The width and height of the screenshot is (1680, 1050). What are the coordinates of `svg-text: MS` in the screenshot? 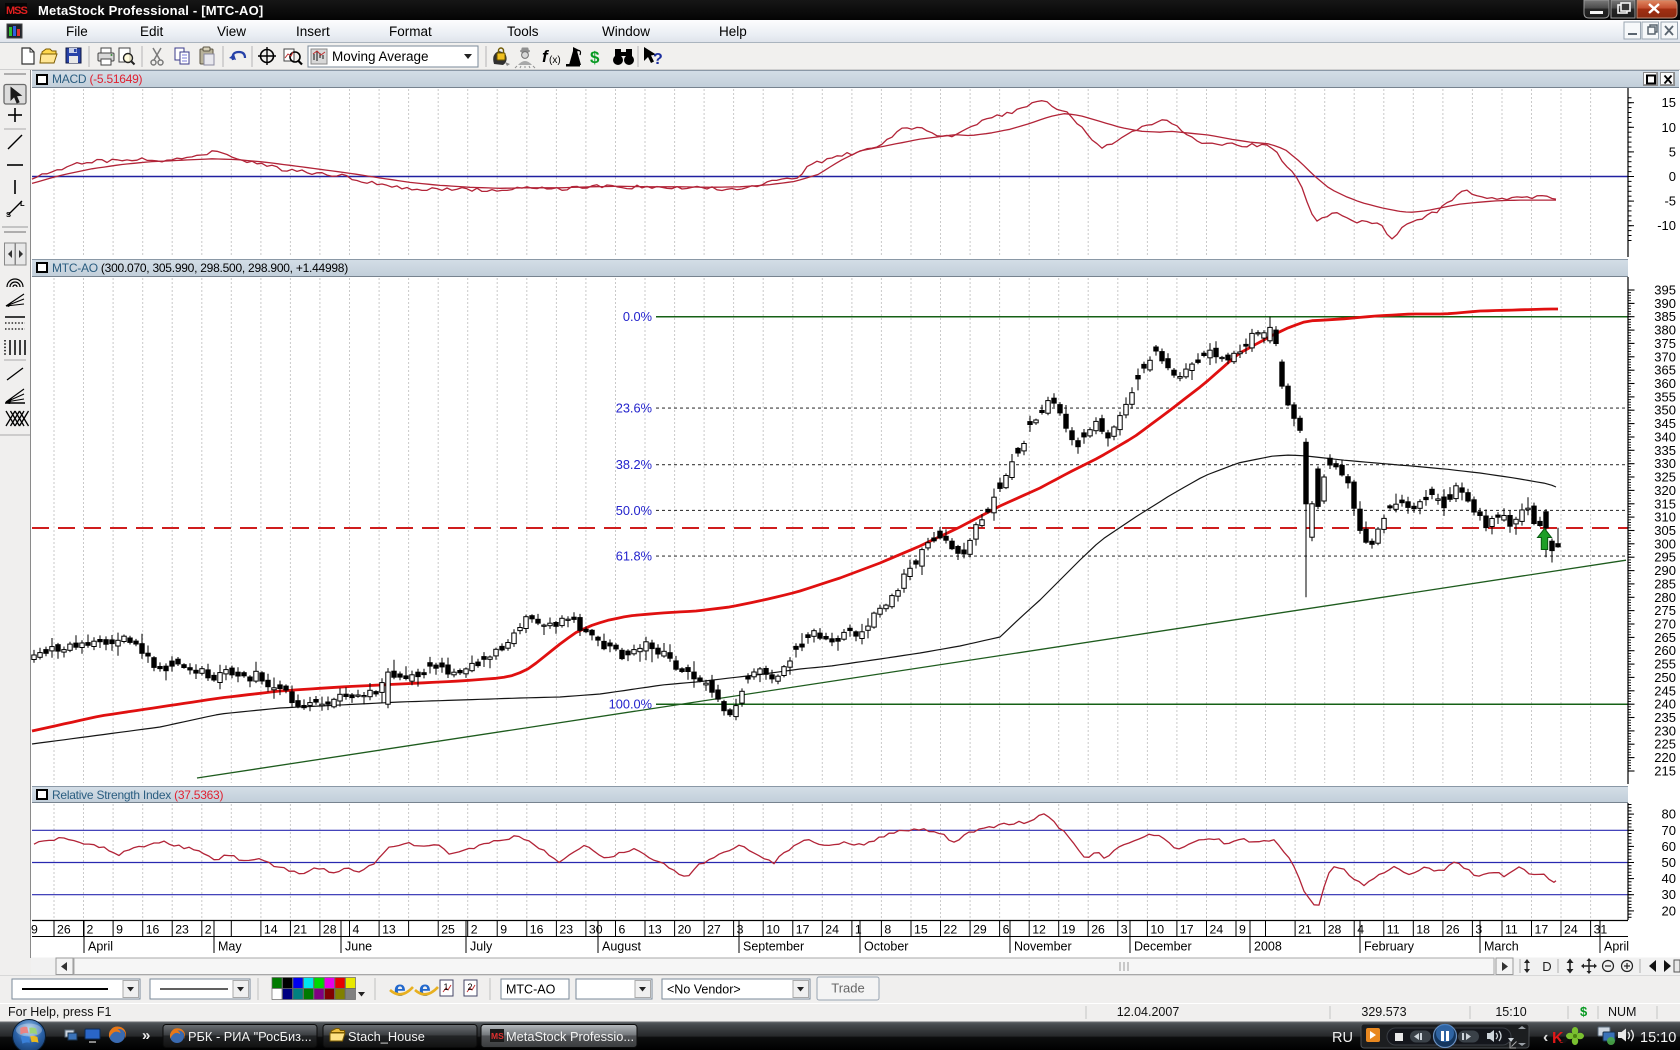 It's located at (497, 1036).